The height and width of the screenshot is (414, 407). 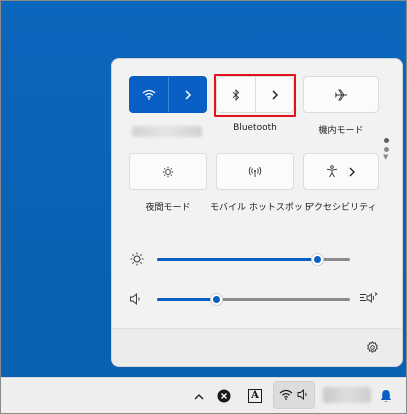 What do you see at coordinates (255, 128) in the screenshot?
I see `bluetooth-label: Bluetooth` at bounding box center [255, 128].